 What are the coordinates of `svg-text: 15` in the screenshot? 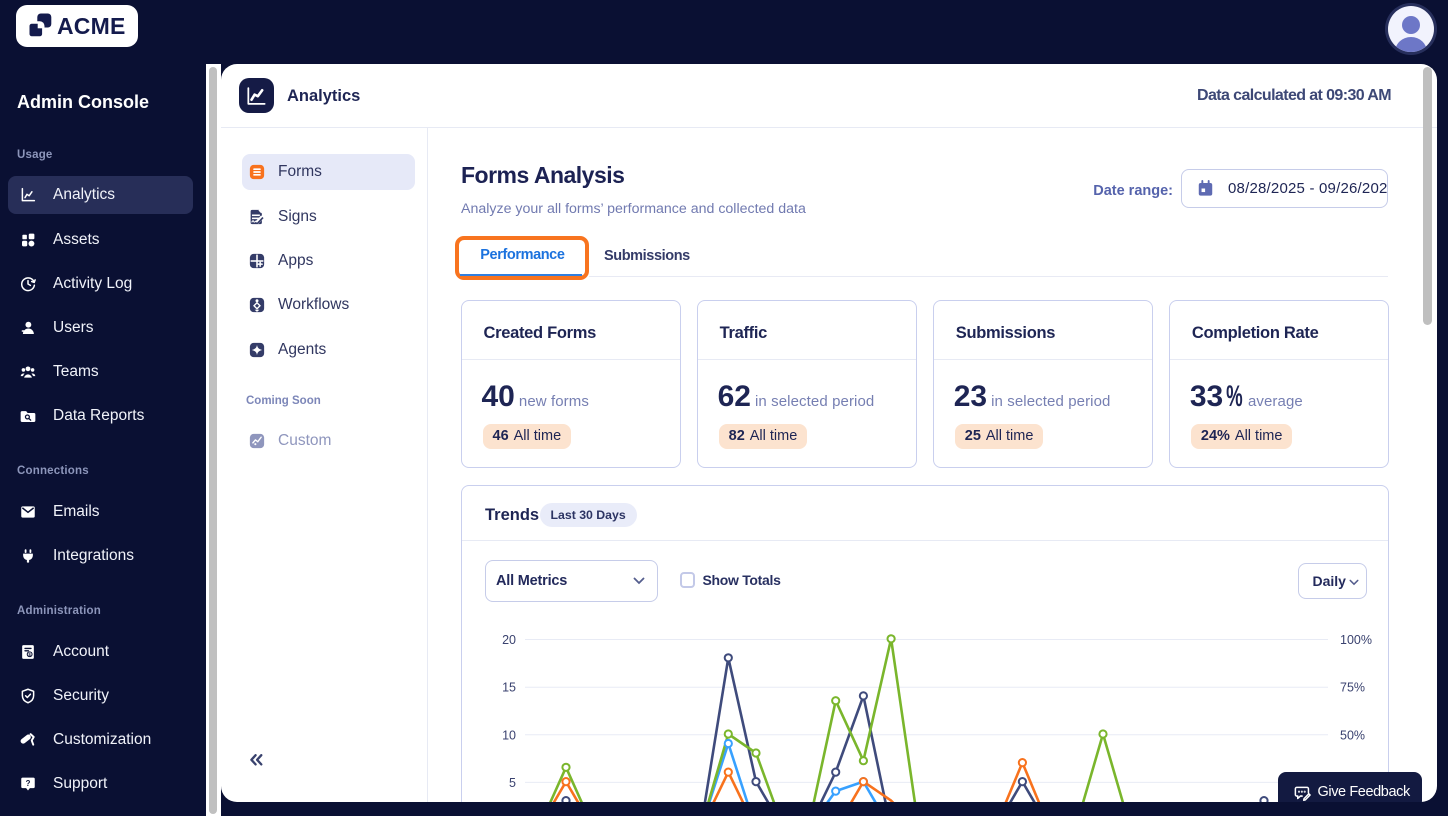 It's located at (509, 688).